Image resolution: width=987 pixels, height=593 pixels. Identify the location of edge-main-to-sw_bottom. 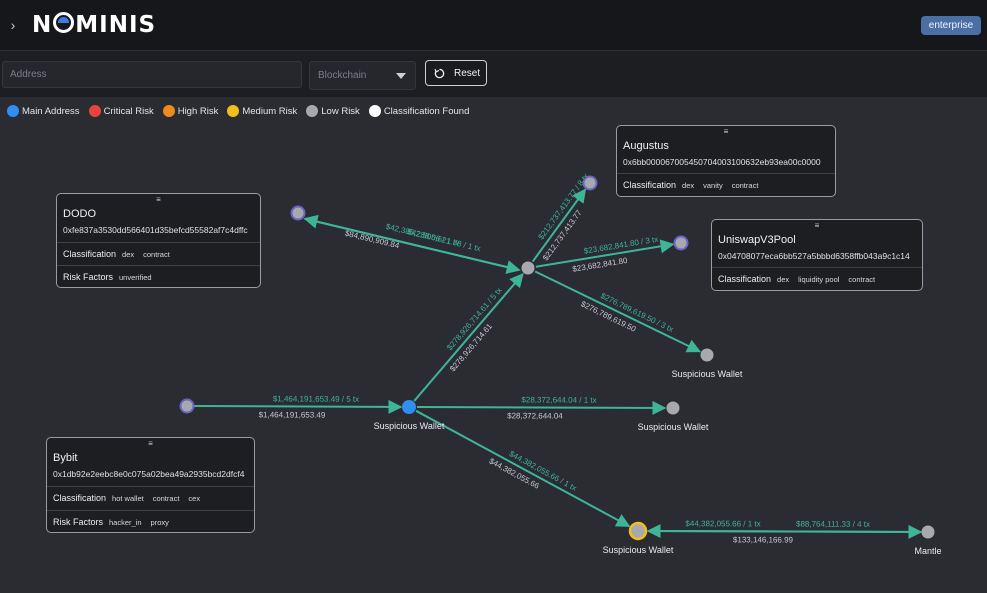
(523, 468).